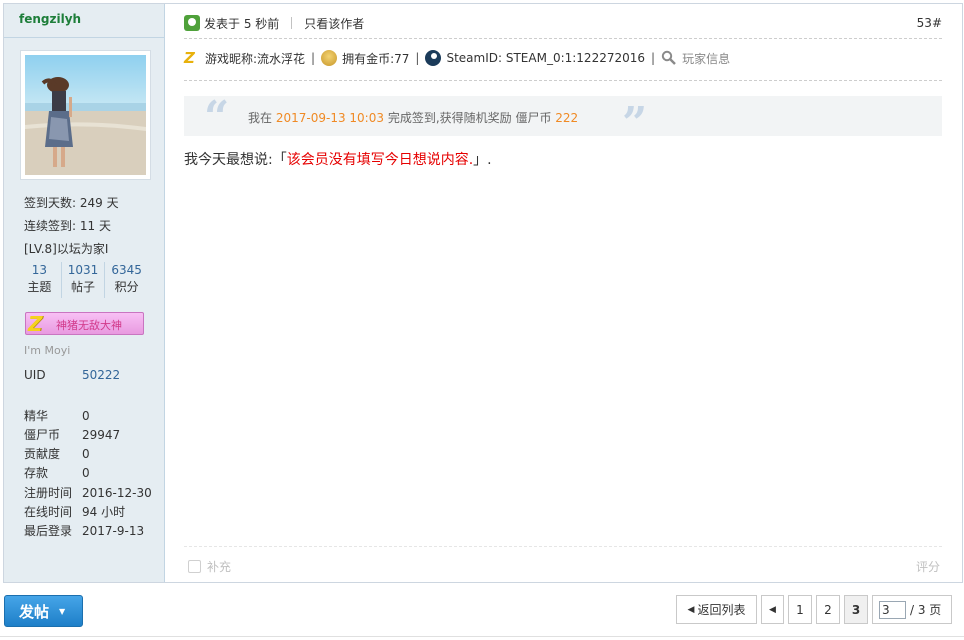 The width and height of the screenshot is (964, 640). What do you see at coordinates (72, 375) in the screenshot?
I see `uid-row: UID 50222` at bounding box center [72, 375].